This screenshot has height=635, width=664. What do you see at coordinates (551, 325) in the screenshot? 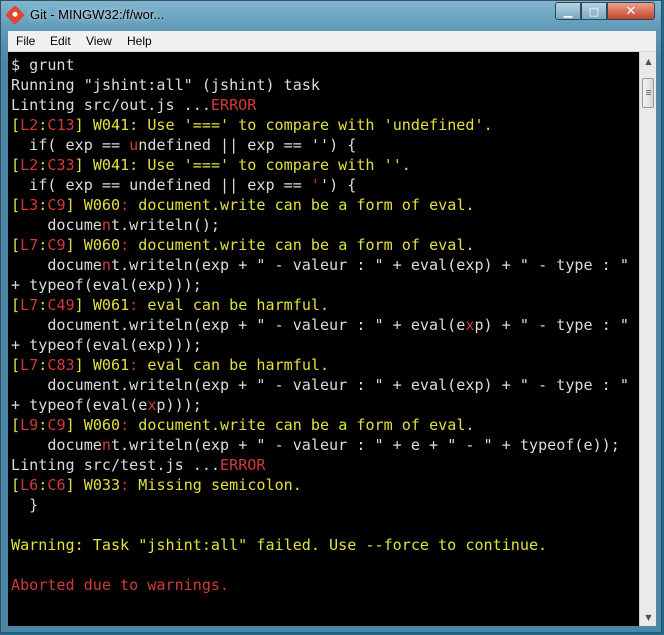
I see `terminal-text-segment: p) + " - type : "` at bounding box center [551, 325].